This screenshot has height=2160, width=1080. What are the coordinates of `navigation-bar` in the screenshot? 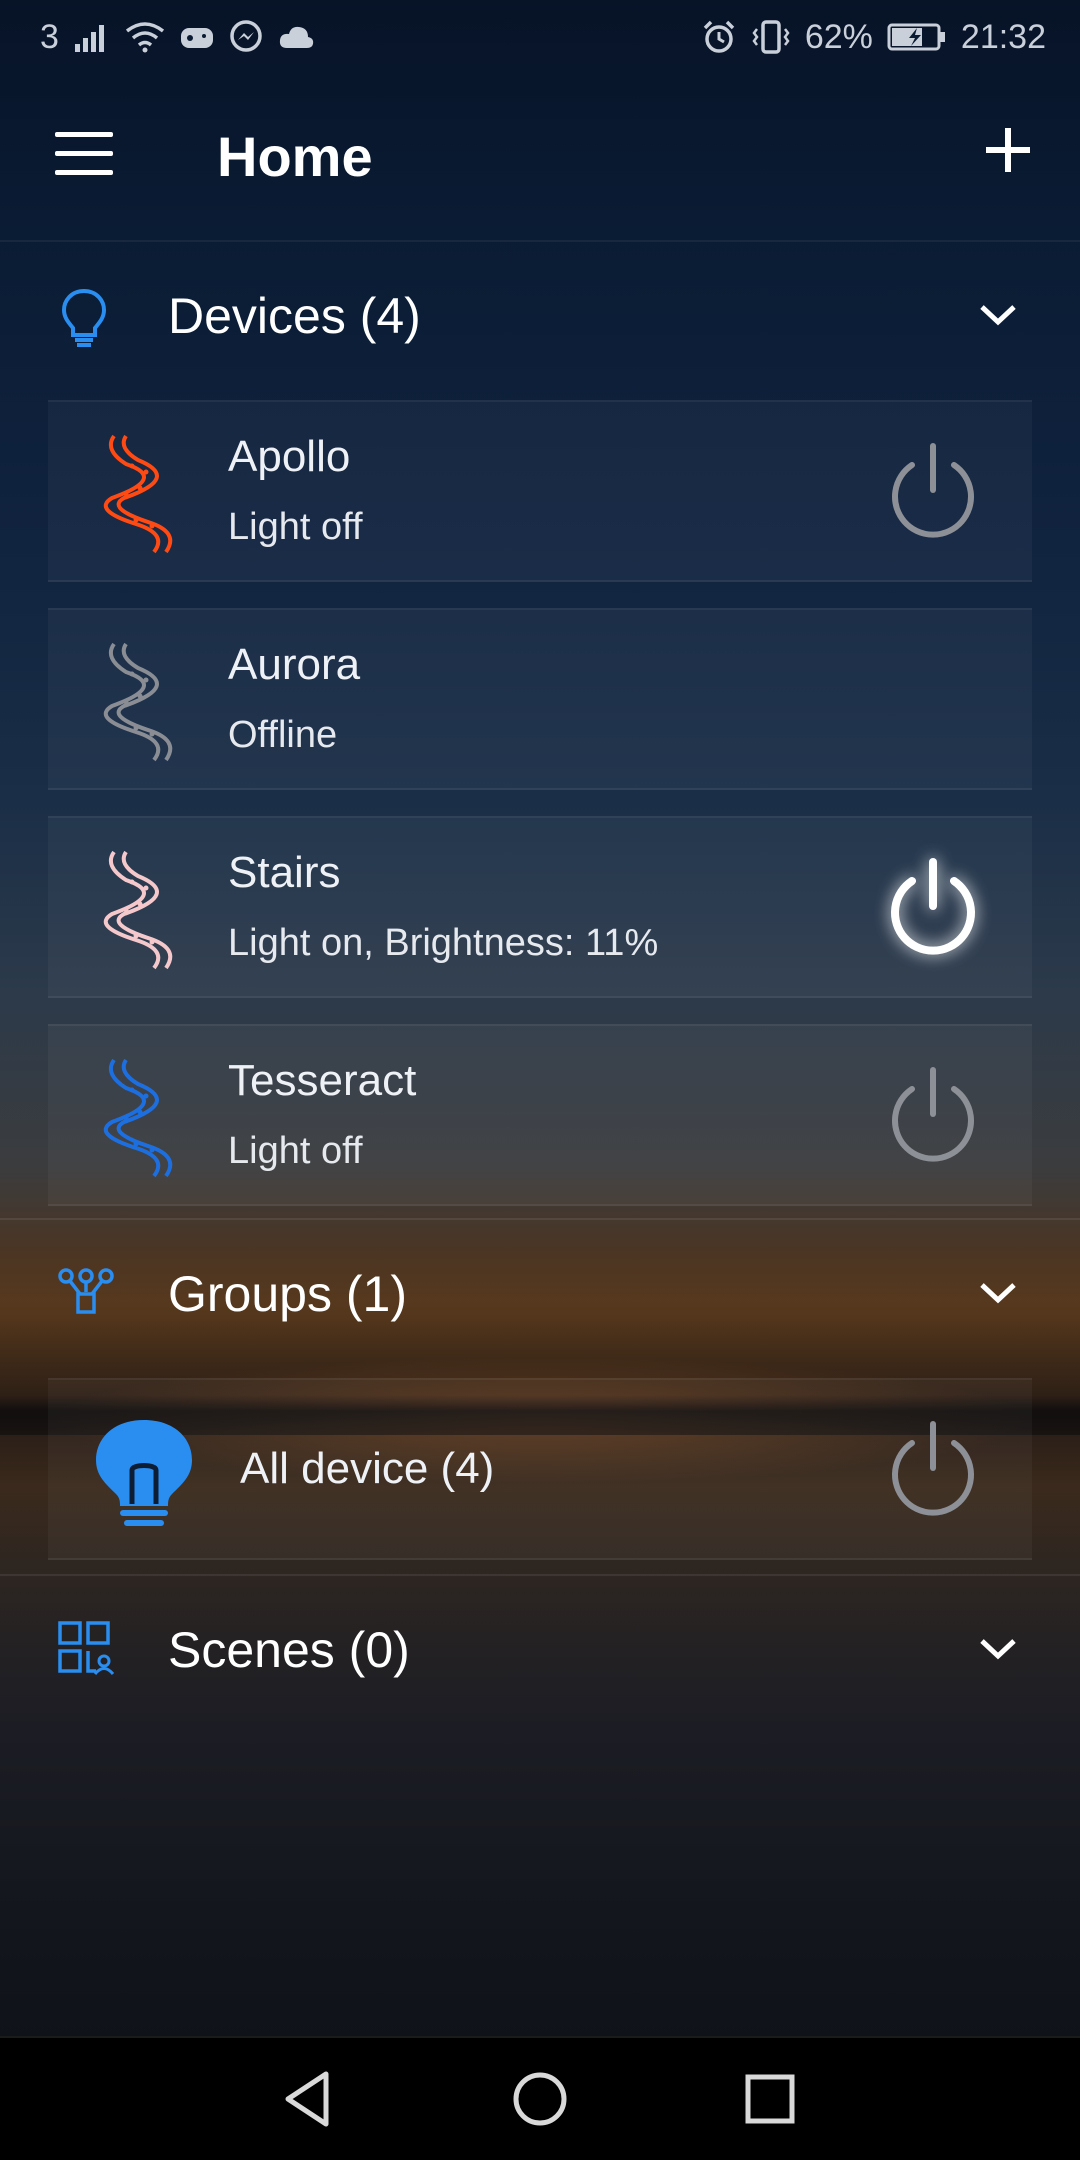 It's located at (540, 2098).